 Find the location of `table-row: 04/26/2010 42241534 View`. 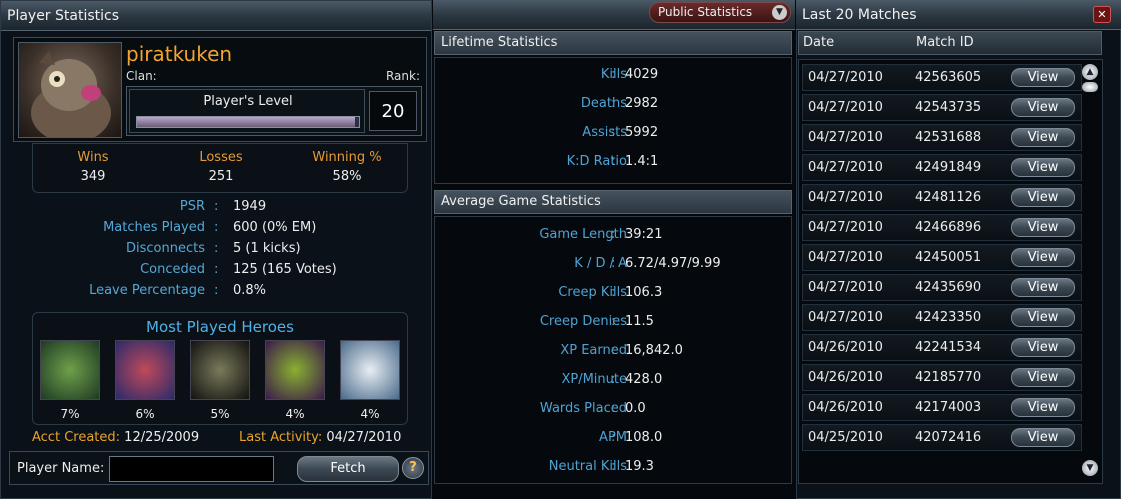

table-row: 04/26/2010 42241534 View is located at coordinates (942, 347).